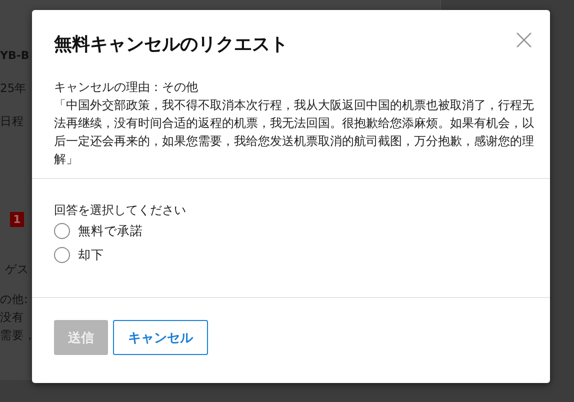  I want to click on prompt-text: 回答を選択してください, so click(120, 210).